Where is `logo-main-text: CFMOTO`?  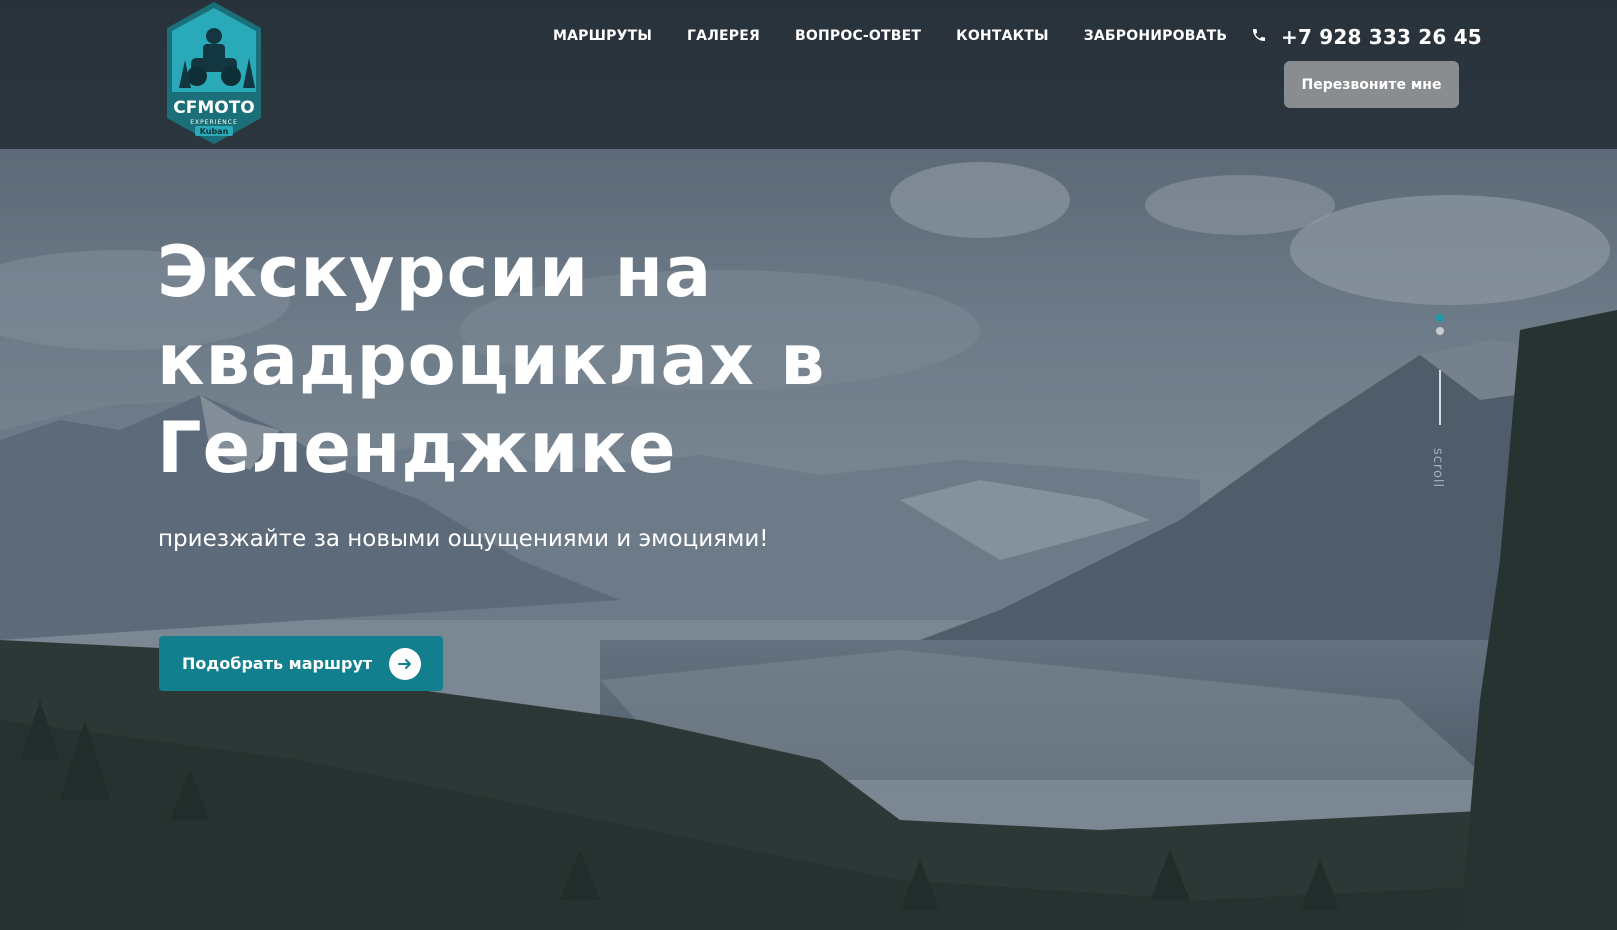 logo-main-text: CFMOTO is located at coordinates (214, 108).